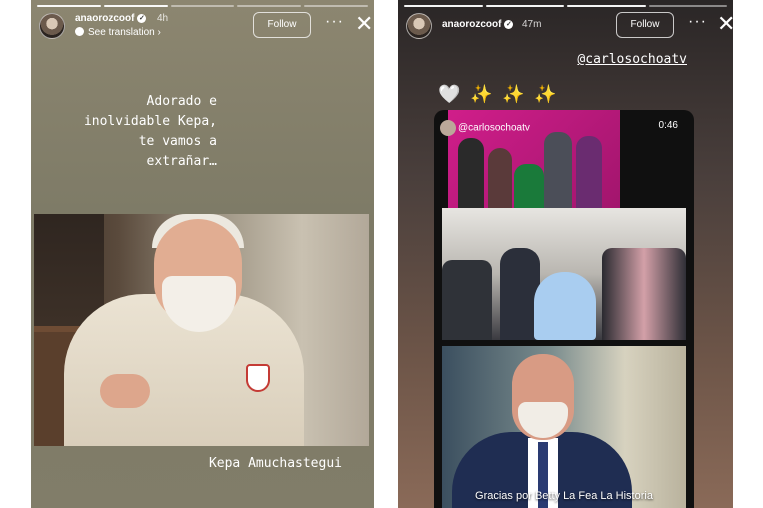  What do you see at coordinates (467, 300) in the screenshot?
I see `crowd-left` at bounding box center [467, 300].